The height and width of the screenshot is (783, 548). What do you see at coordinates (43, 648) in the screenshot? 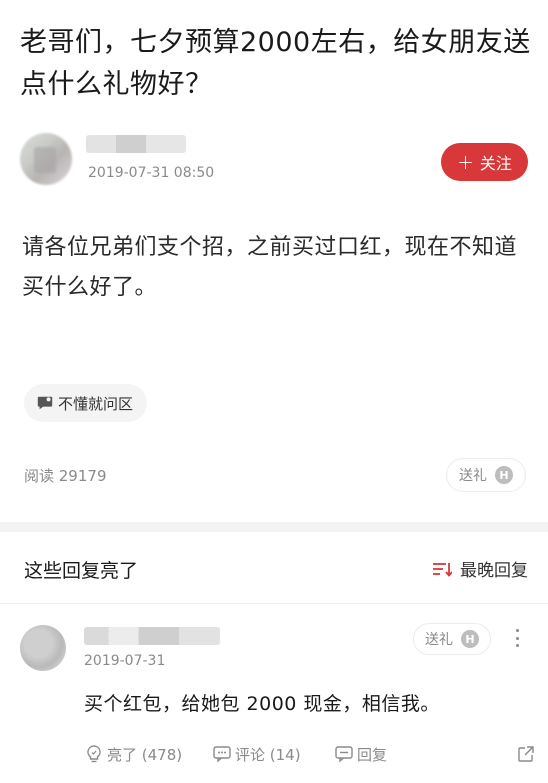
I see `reply-avatar` at bounding box center [43, 648].